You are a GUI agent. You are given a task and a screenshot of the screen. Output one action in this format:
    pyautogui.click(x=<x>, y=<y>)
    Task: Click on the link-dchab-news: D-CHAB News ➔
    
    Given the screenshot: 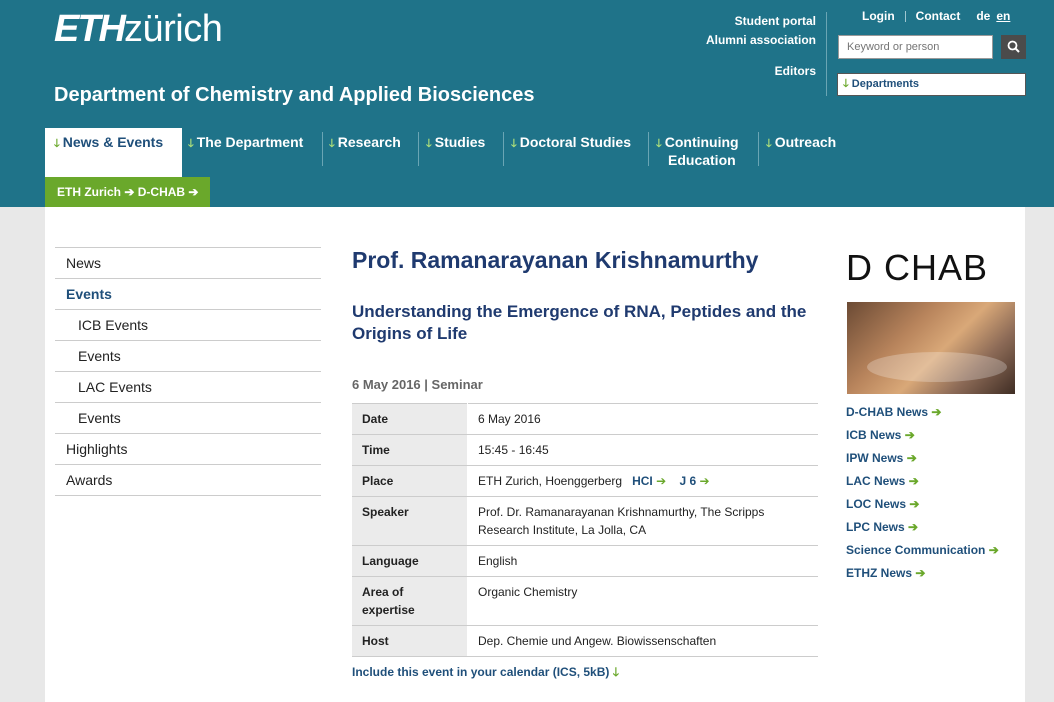 What is the action you would take?
    pyautogui.click(x=922, y=412)
    